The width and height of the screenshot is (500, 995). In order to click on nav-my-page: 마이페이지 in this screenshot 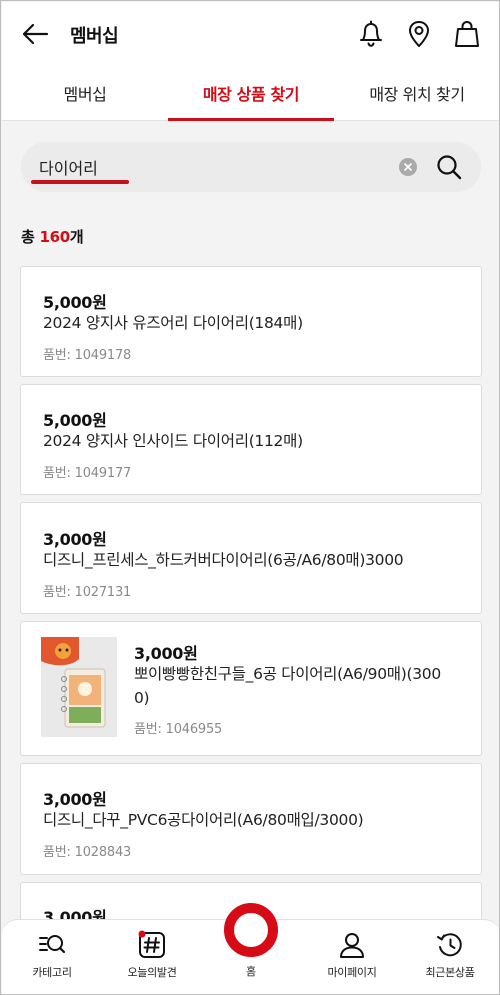, I will do `click(352, 957)`.